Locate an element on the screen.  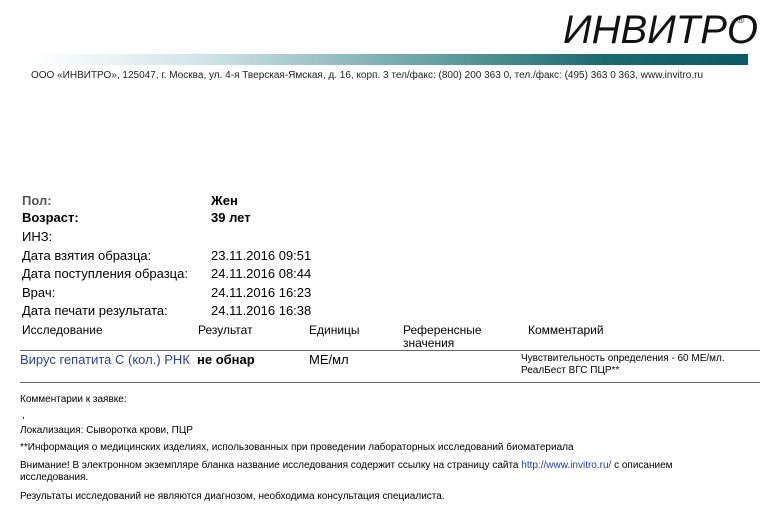
col-header-units: Единицы is located at coordinates (334, 330).